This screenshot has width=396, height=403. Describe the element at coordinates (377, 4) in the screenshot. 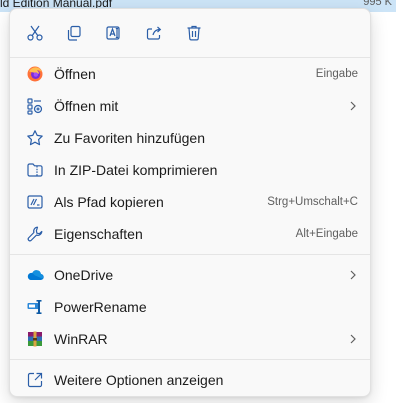

I see `file-size: 995 K` at that location.